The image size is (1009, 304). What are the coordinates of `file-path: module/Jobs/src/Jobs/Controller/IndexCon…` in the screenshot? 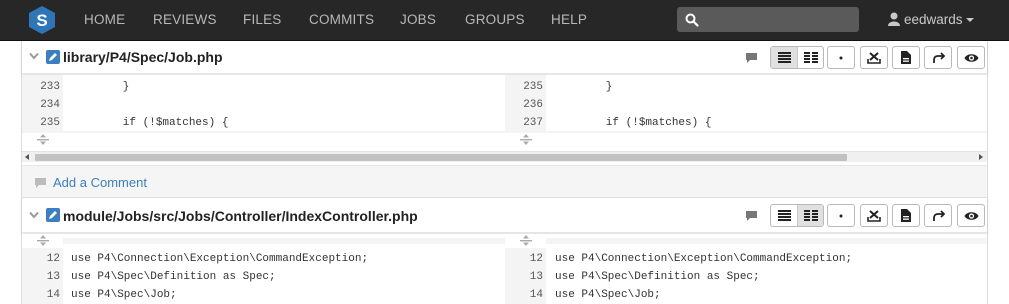 It's located at (240, 216).